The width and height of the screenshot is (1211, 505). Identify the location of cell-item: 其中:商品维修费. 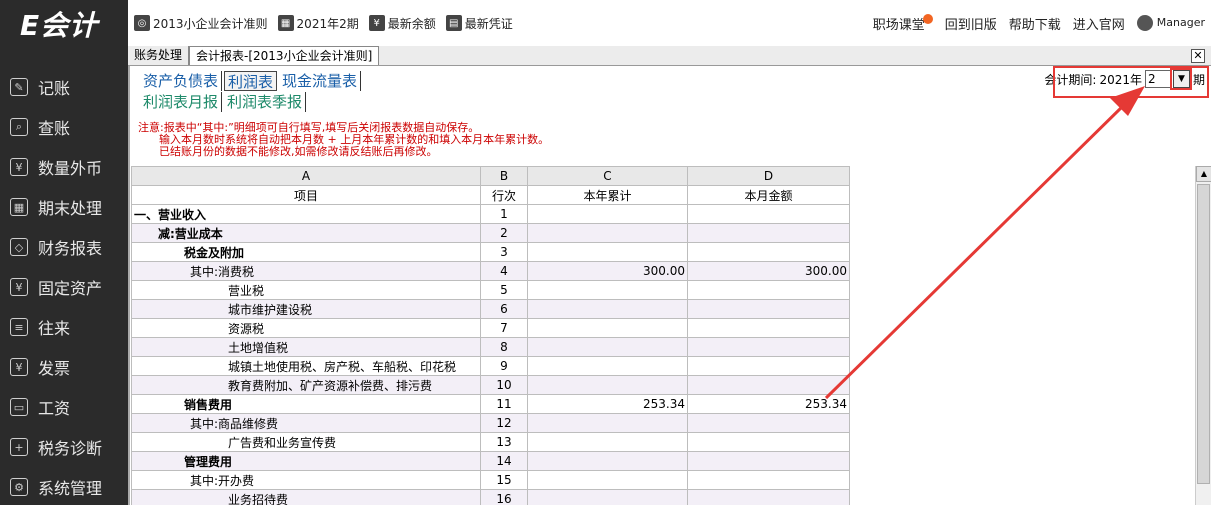
(306, 423).